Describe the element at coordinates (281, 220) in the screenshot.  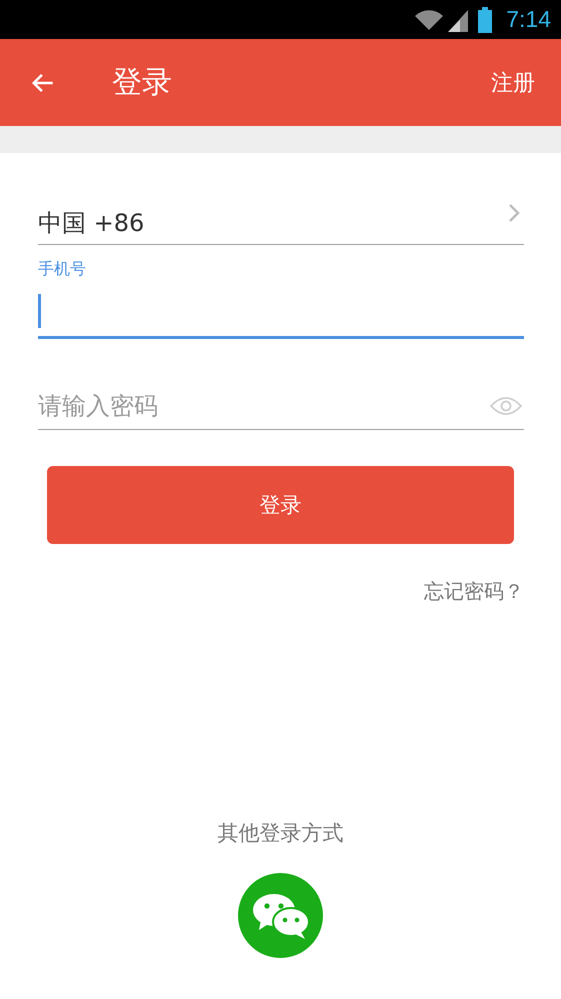
I see `country-selector: 中国 +86` at that location.